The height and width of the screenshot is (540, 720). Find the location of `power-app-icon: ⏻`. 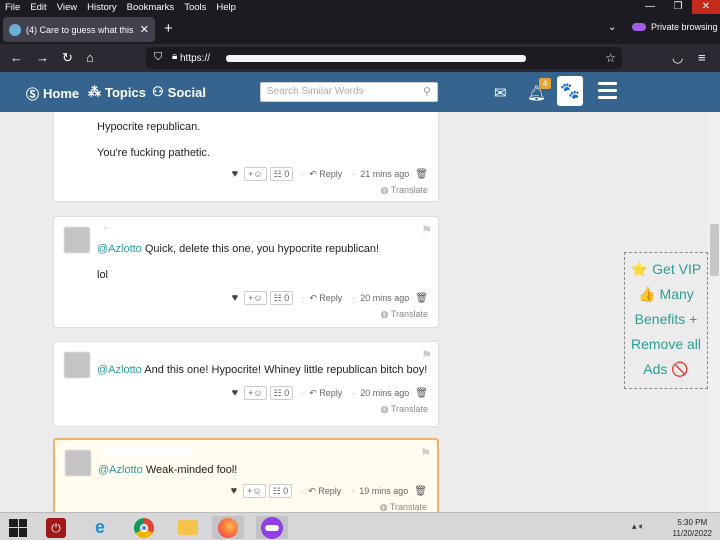

power-app-icon: ⏻ is located at coordinates (56, 527).